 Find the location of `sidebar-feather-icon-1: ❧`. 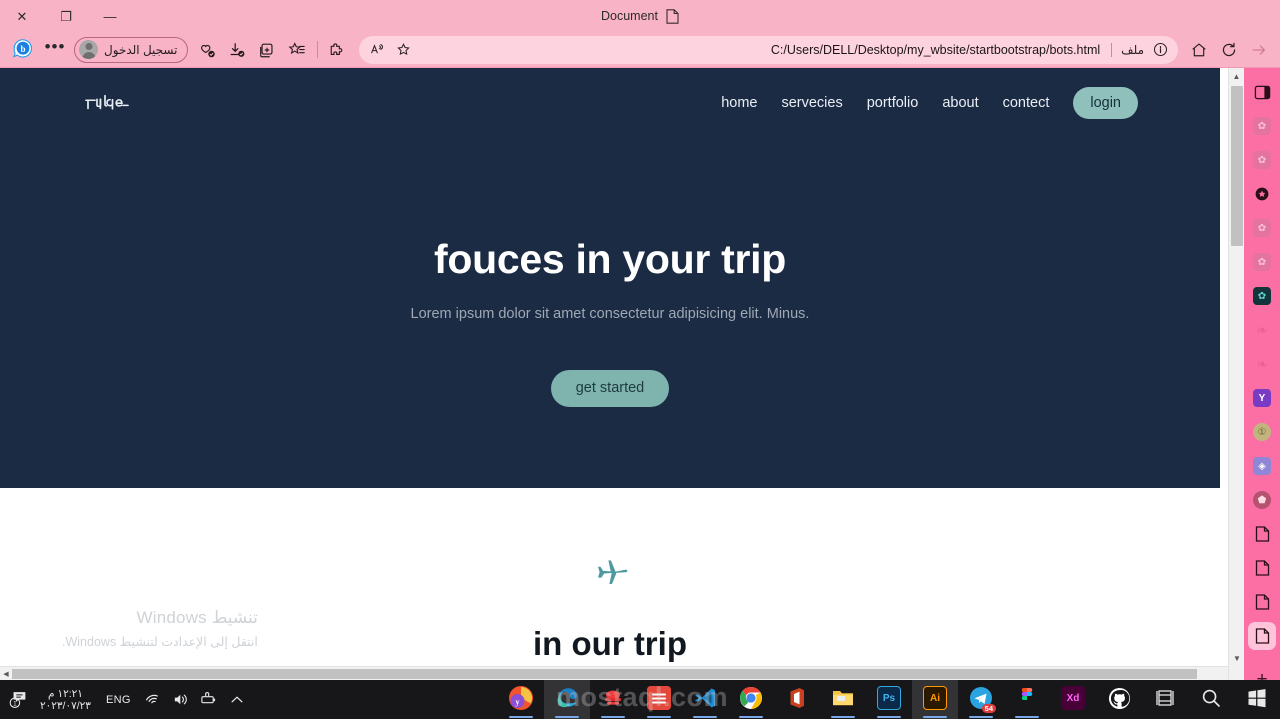

sidebar-feather-icon-1: ❧ is located at coordinates (1262, 330).